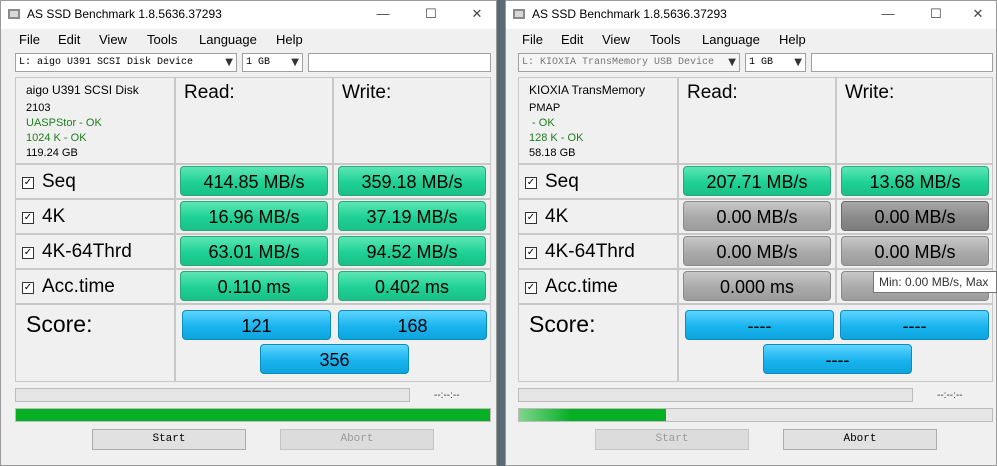 Image resolution: width=997 pixels, height=466 pixels. What do you see at coordinates (412, 325) in the screenshot?
I see `score-write-value: 168` at bounding box center [412, 325].